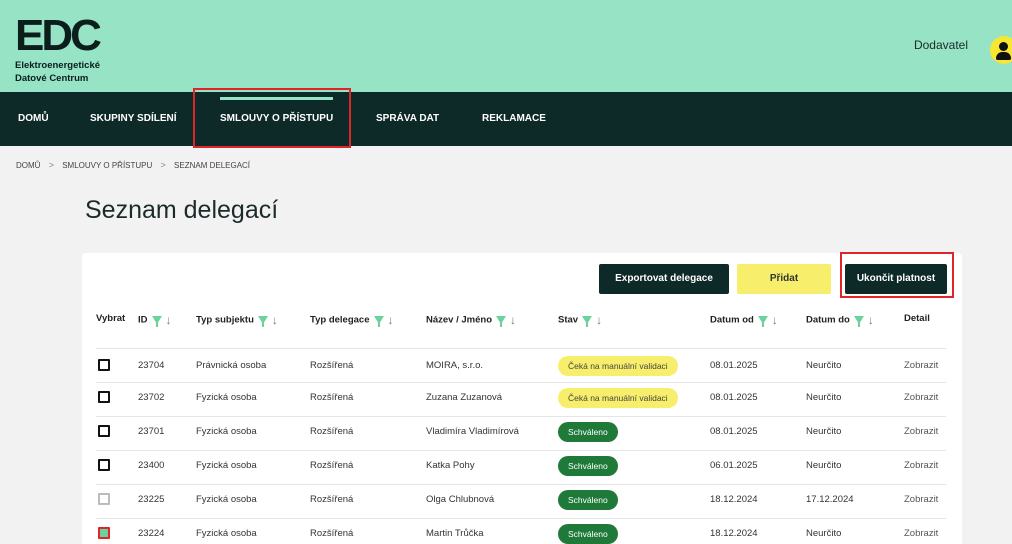 This screenshot has width=1012, height=544. I want to click on nav-item-sprava-dat: SPRÁVA DAT, so click(407, 119).